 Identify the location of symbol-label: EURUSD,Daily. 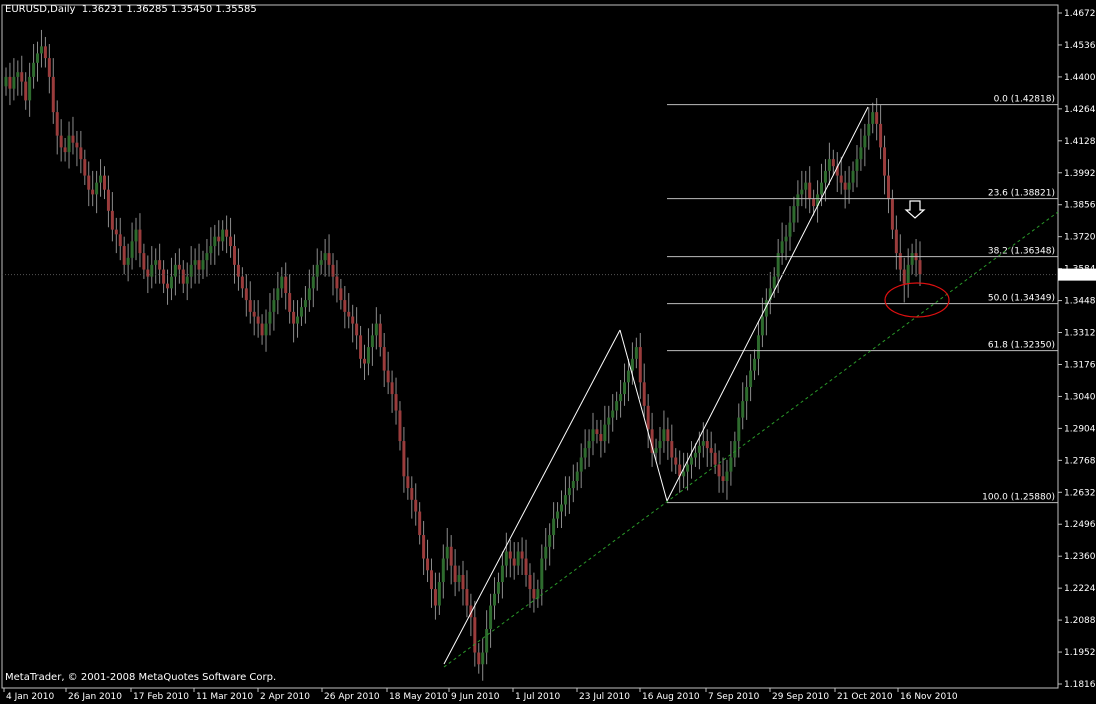
(40, 9).